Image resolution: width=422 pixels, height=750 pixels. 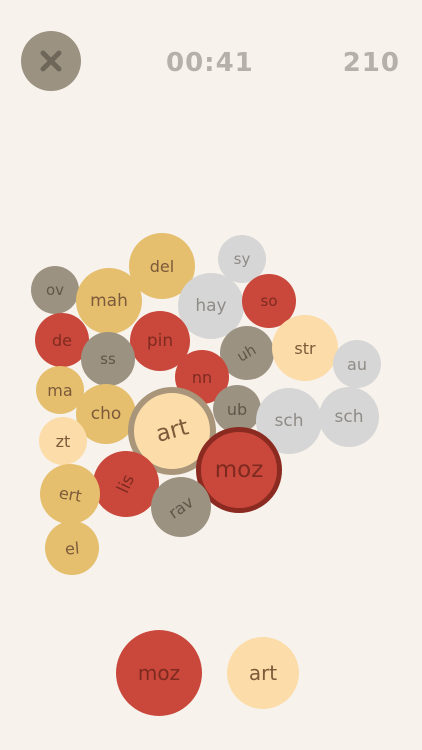 I want to click on letter-bubble: sch, so click(x=349, y=417).